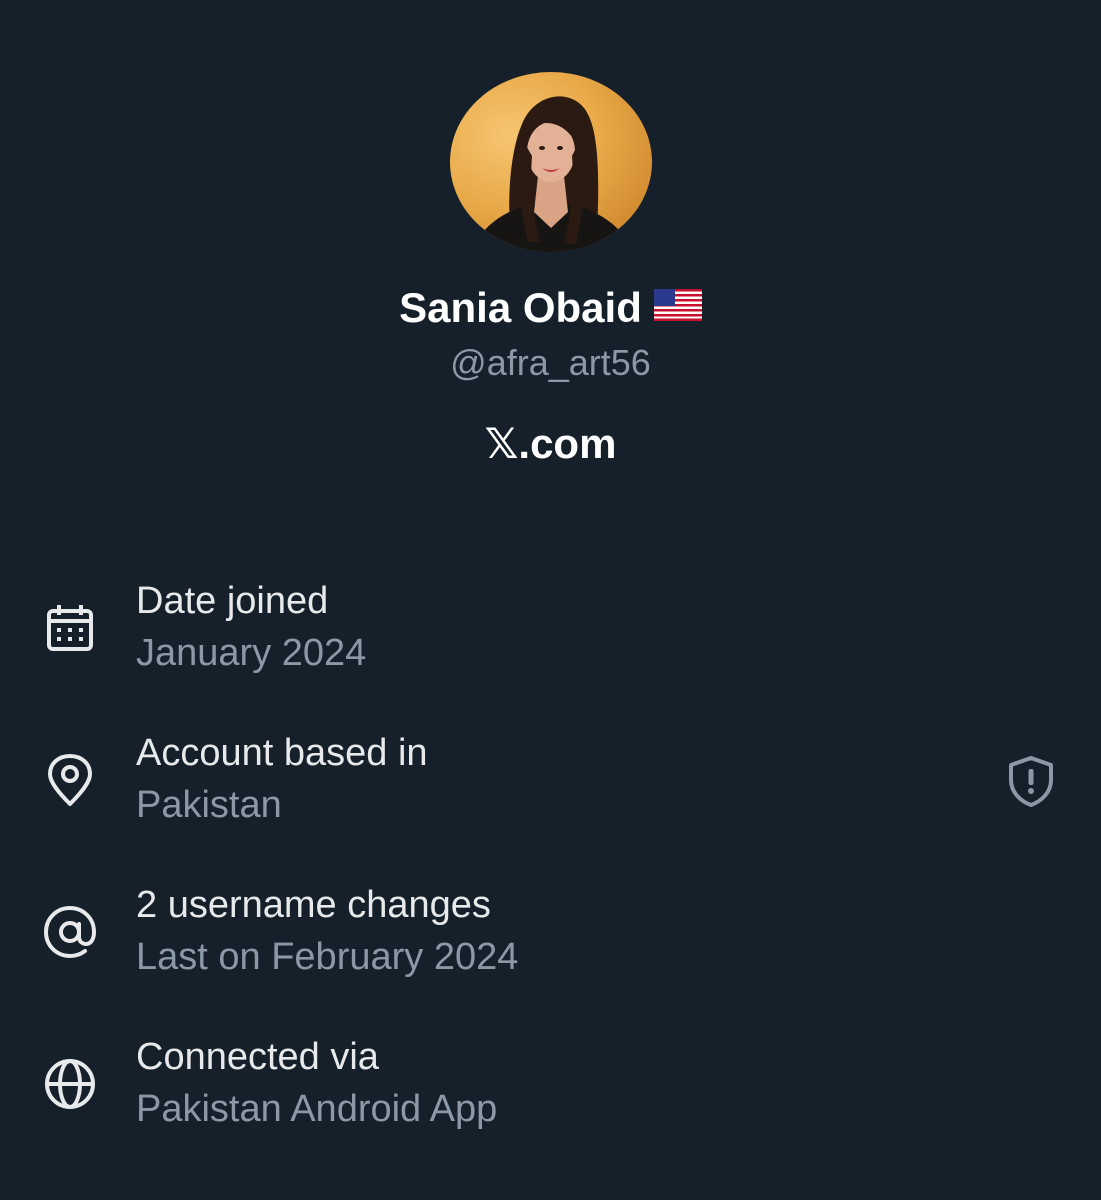 The height and width of the screenshot is (1200, 1101). Describe the element at coordinates (209, 805) in the screenshot. I see `detail-value: Pakistan` at that location.